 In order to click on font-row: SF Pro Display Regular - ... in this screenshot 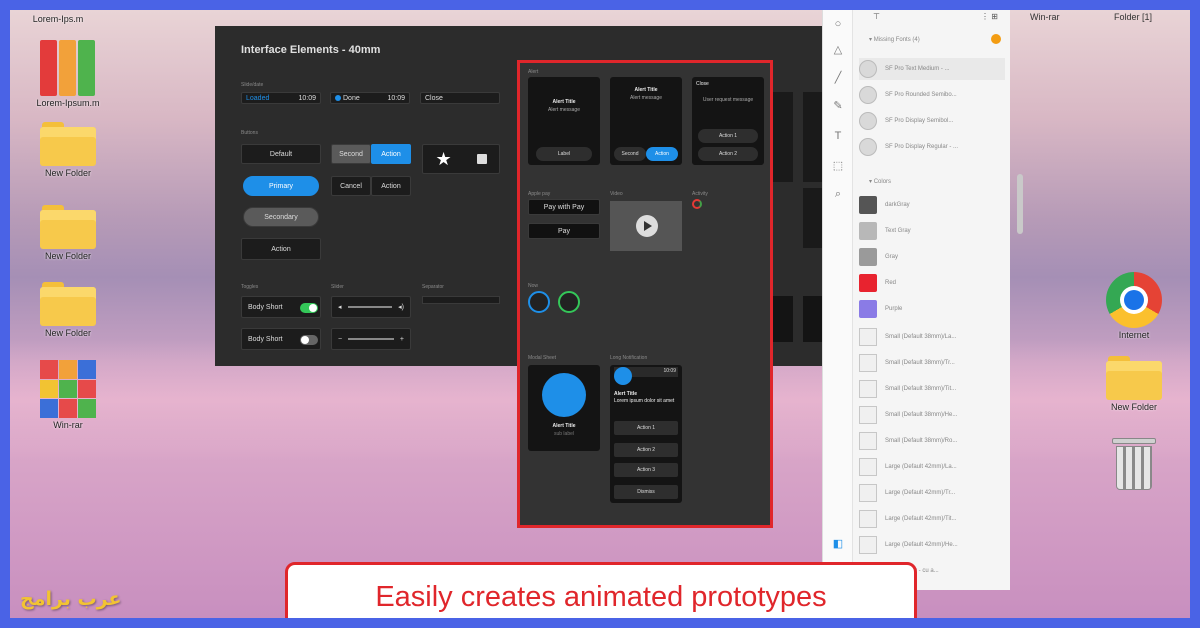, I will do `click(932, 147)`.